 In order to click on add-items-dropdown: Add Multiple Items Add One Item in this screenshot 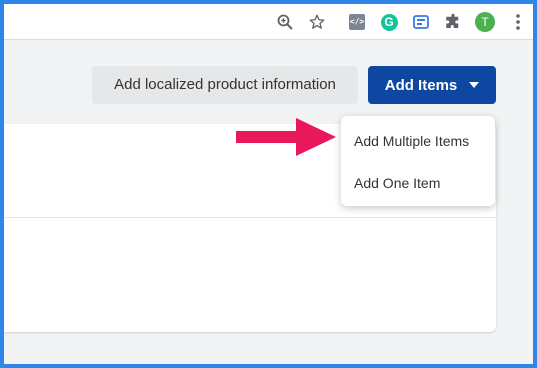, I will do `click(418, 161)`.